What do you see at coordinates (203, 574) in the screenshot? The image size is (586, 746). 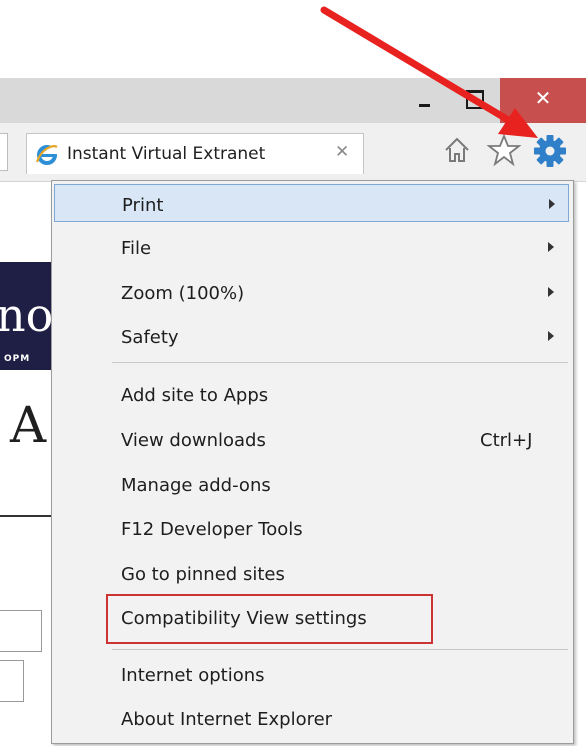 I see `menu-item-label: Go to pinned sites` at bounding box center [203, 574].